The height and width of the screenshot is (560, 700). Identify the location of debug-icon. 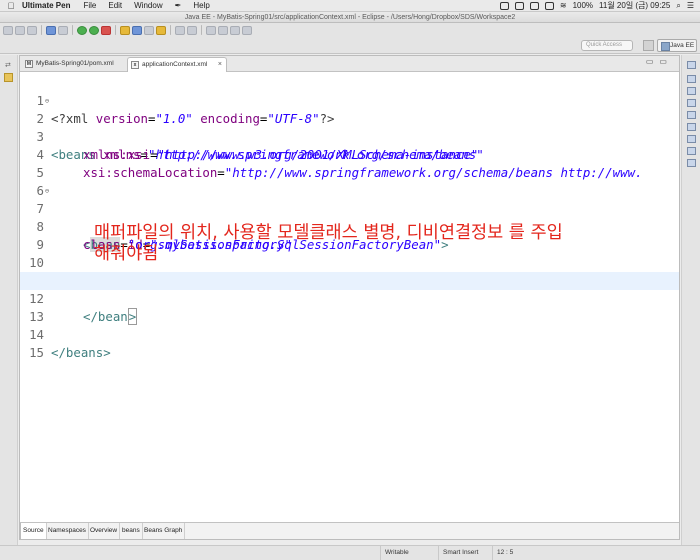
(82, 30).